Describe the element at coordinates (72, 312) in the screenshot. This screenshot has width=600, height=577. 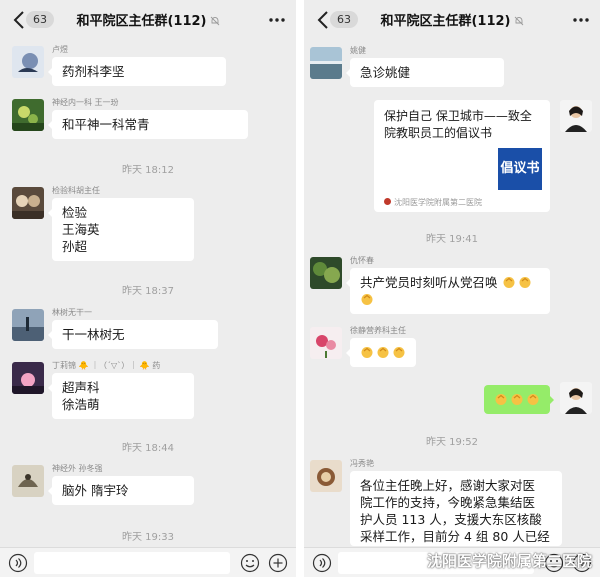
I see `sender-name: 林树无干一` at that location.